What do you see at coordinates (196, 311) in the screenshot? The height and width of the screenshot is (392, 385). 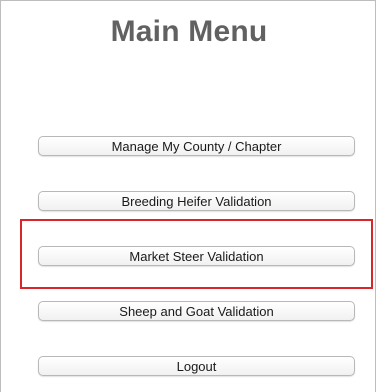 I see `sheep-goat-validation-button: Sheep and Goat Validation` at bounding box center [196, 311].